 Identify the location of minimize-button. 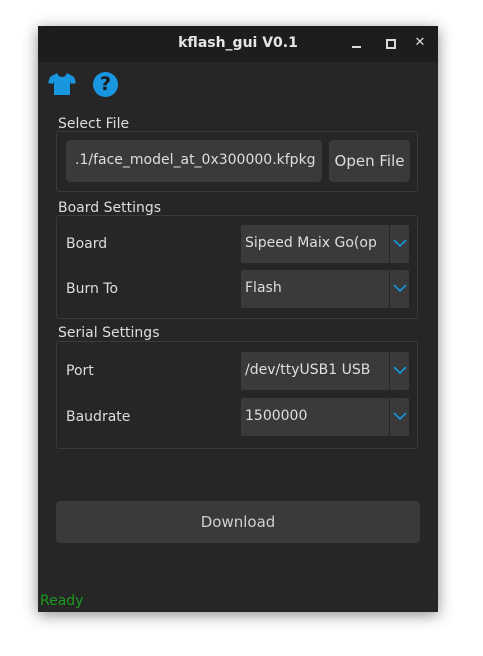
(357, 43).